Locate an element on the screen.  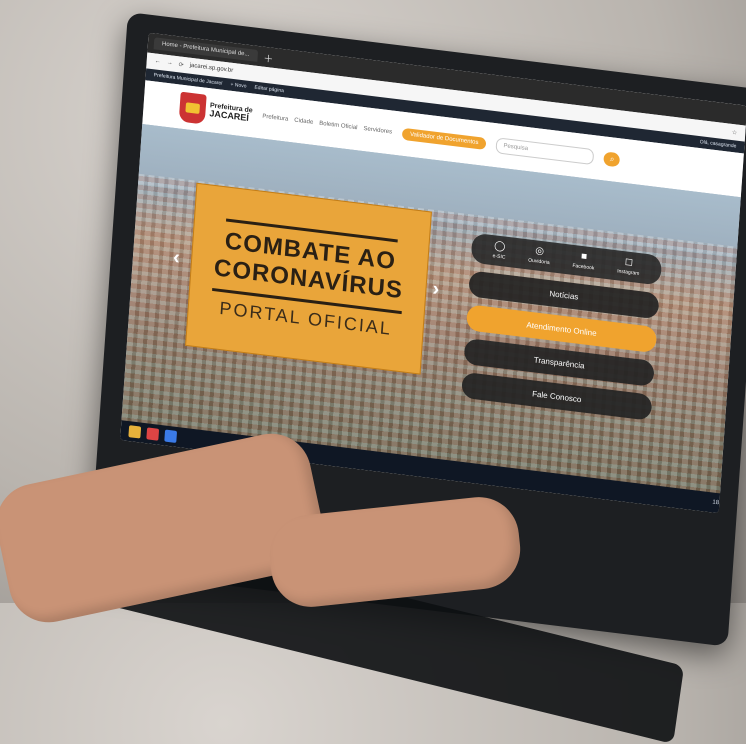
covid-banner: COMBATE AO CORONAVÍRUS PORTAL OFICIAL is located at coordinates (308, 278).